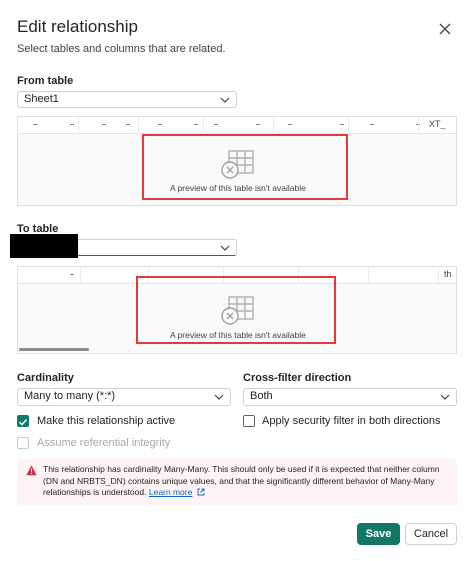 The width and height of the screenshot is (474, 561). Describe the element at coordinates (237, 125) in the screenshot. I see `preview-header-row: XT_` at that location.